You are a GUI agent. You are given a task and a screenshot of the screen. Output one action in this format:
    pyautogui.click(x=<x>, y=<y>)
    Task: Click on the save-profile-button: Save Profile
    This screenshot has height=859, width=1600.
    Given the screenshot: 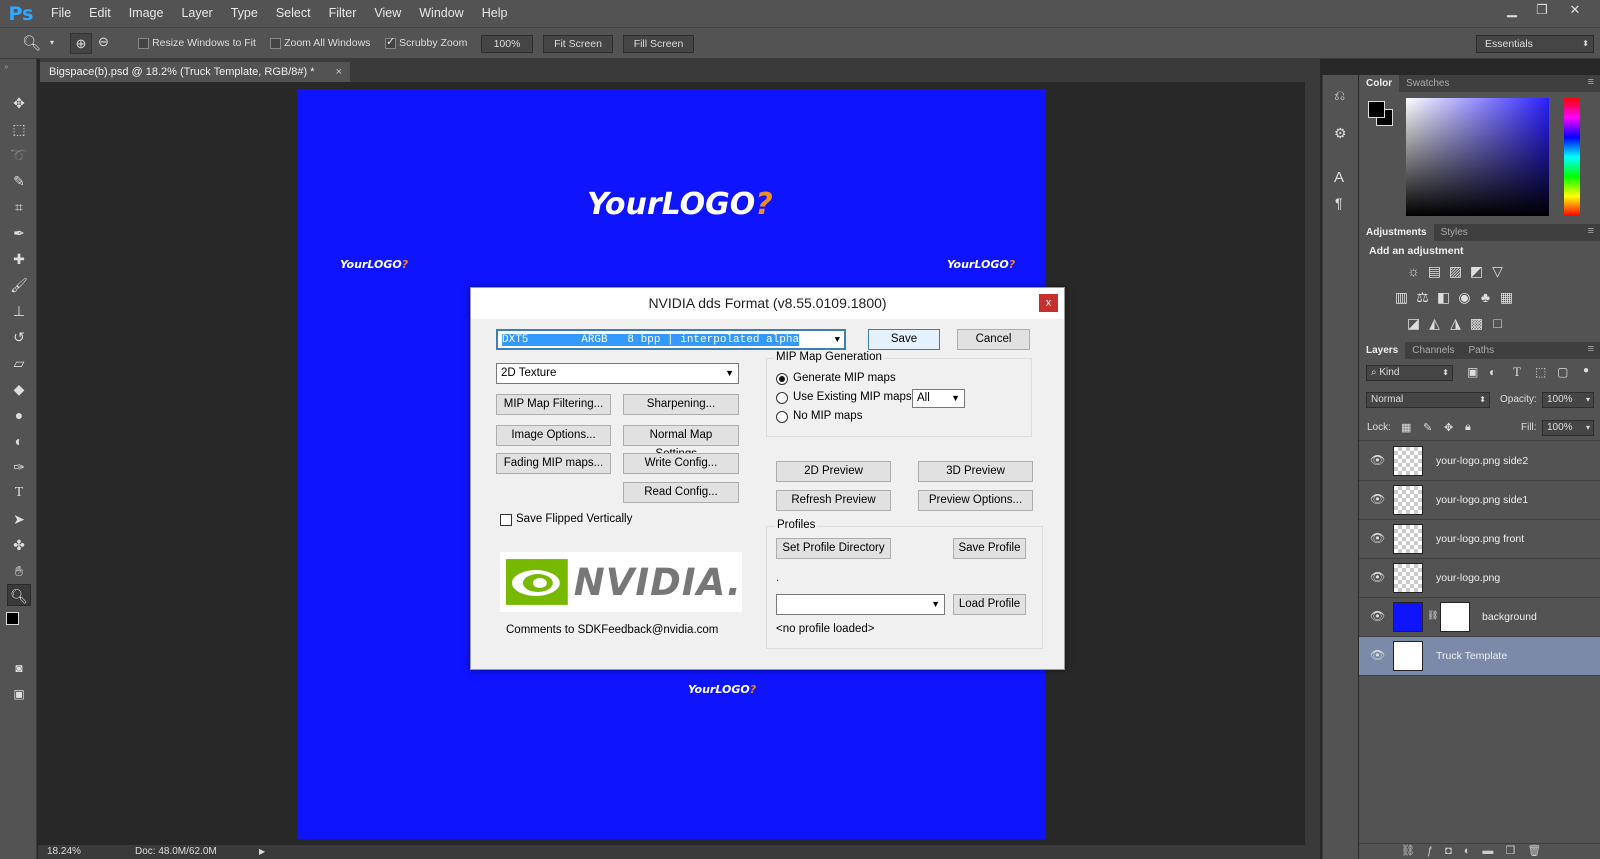 What is the action you would take?
    pyautogui.click(x=989, y=548)
    